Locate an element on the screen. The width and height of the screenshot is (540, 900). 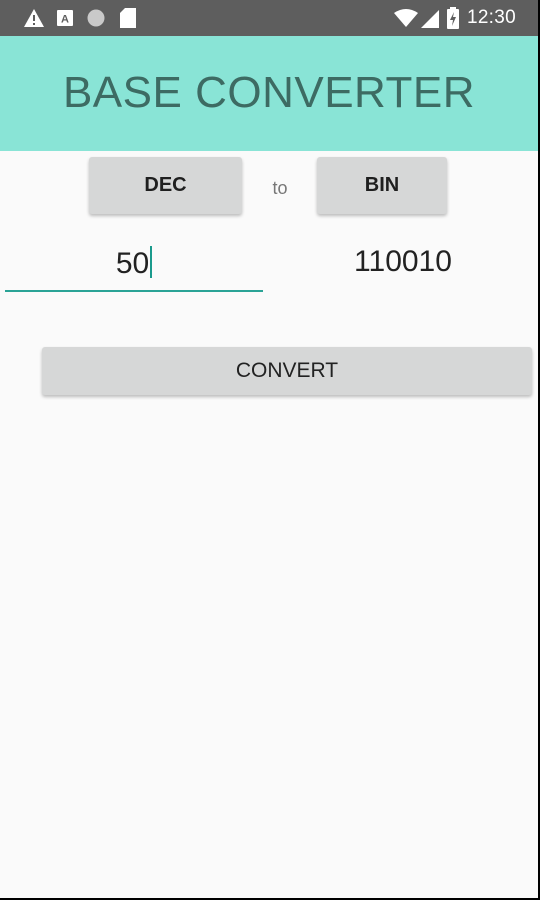
sd-card-icon is located at coordinates (128, 20).